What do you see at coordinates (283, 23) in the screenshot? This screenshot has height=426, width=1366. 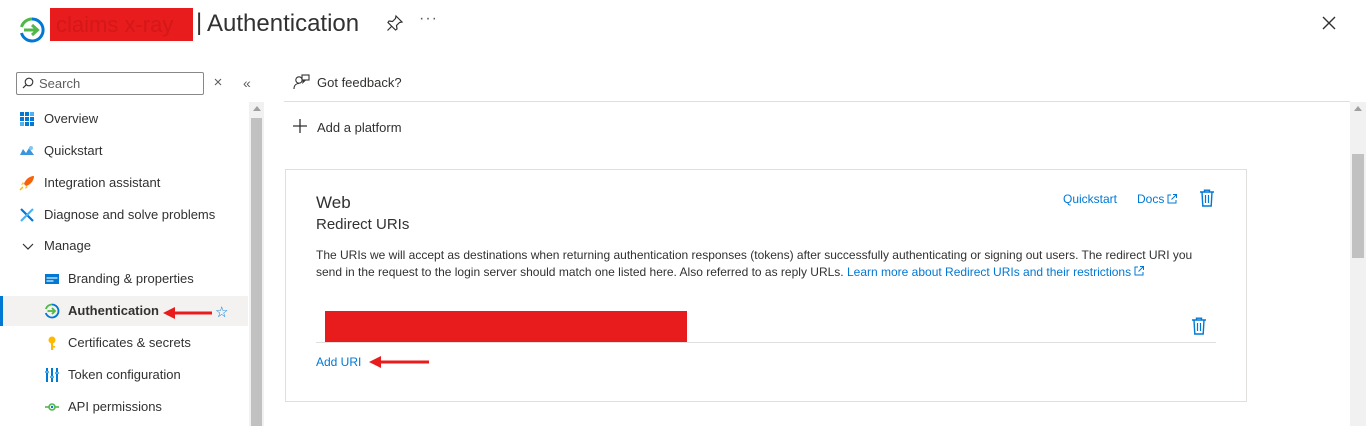 I see `page-title: Authentication` at bounding box center [283, 23].